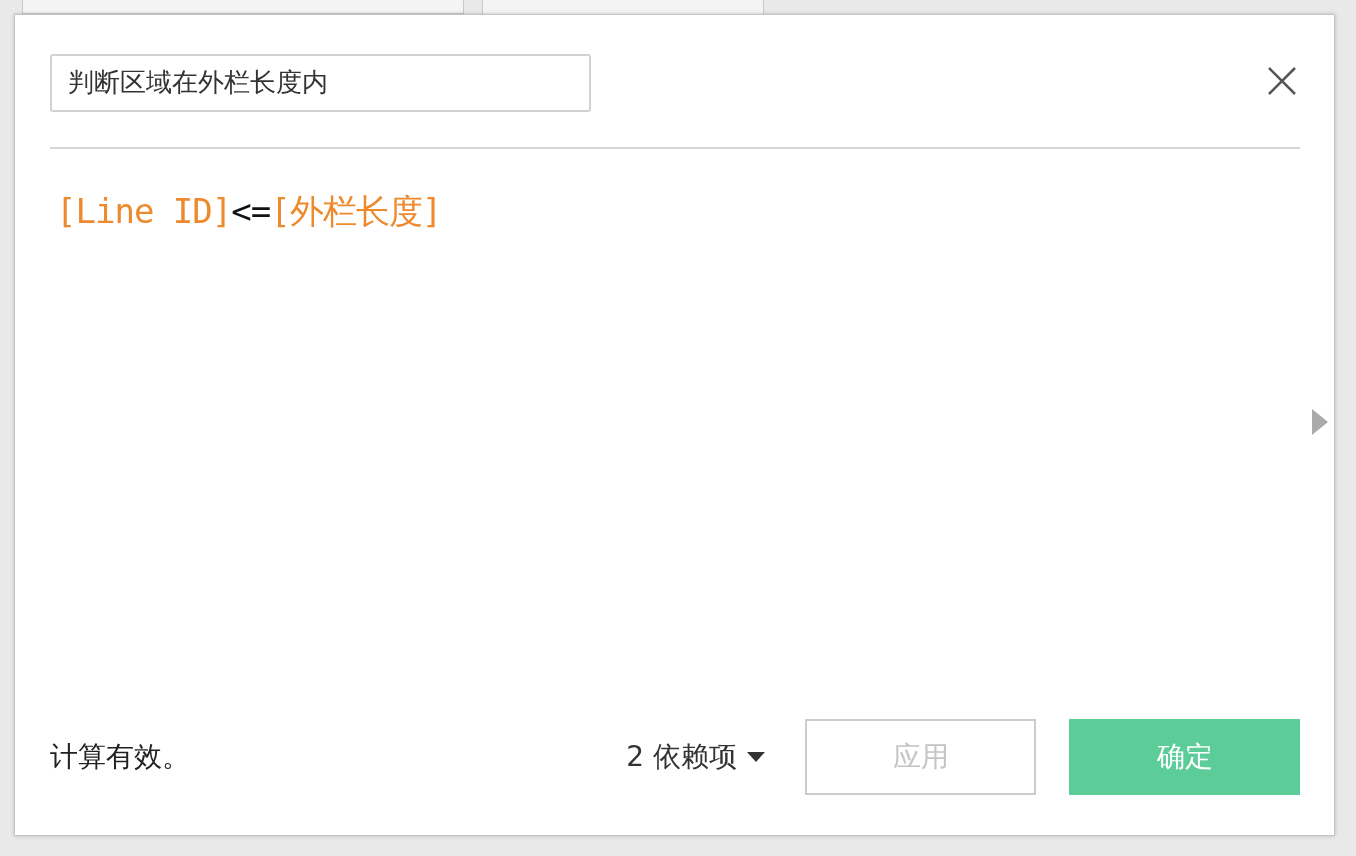 This screenshot has height=856, width=1356. What do you see at coordinates (695, 757) in the screenshot?
I see `dependencies-dropdown: 2 依赖项` at bounding box center [695, 757].